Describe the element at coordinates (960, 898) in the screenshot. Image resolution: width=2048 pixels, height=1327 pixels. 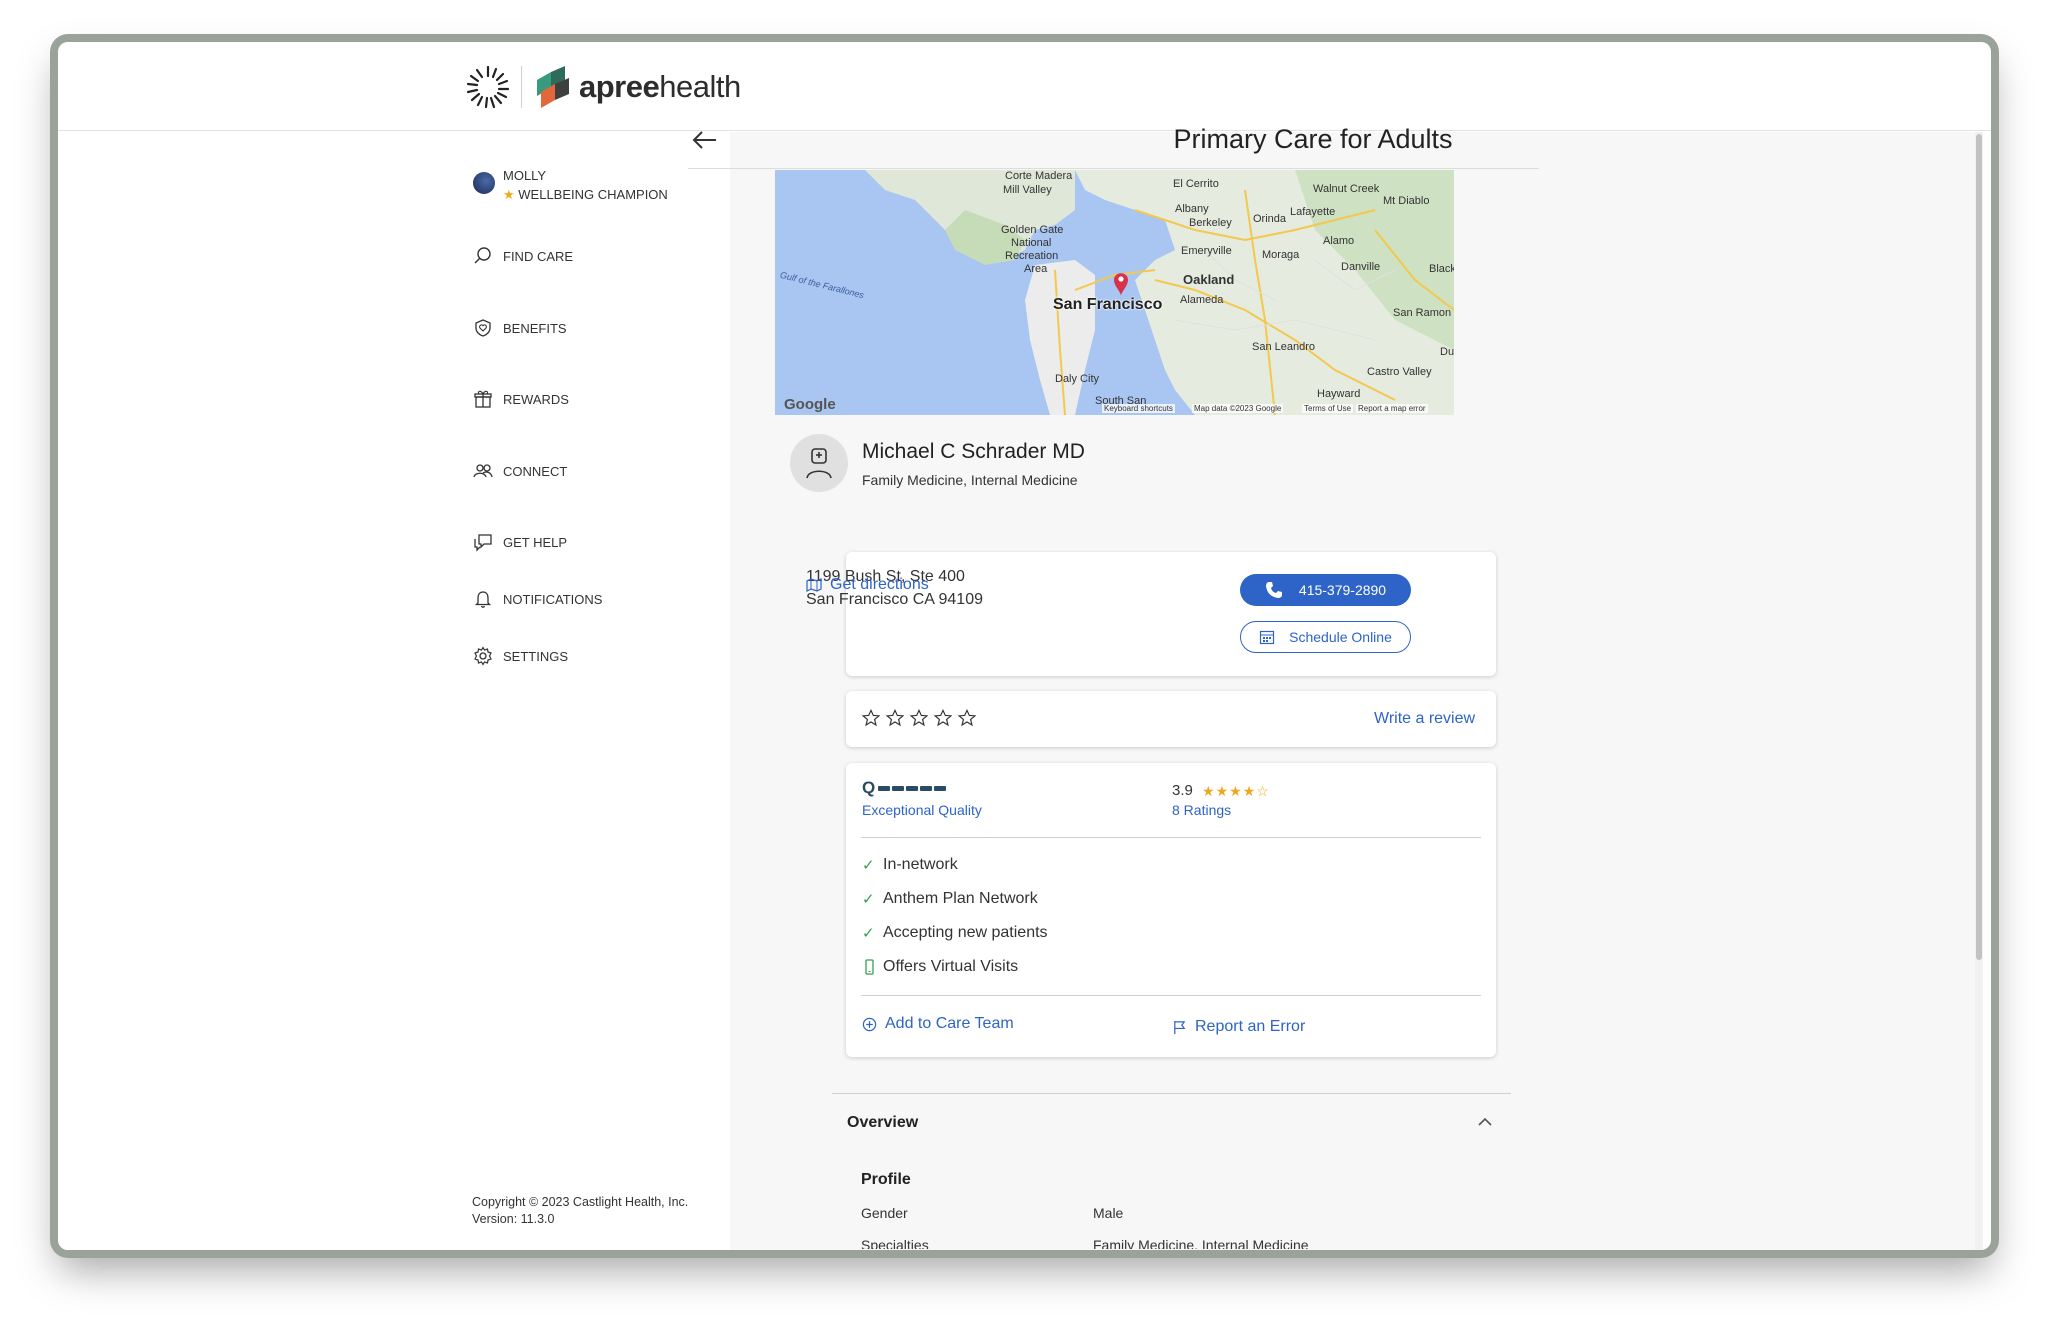
I see `feature-label: Anthem Plan Network` at that location.